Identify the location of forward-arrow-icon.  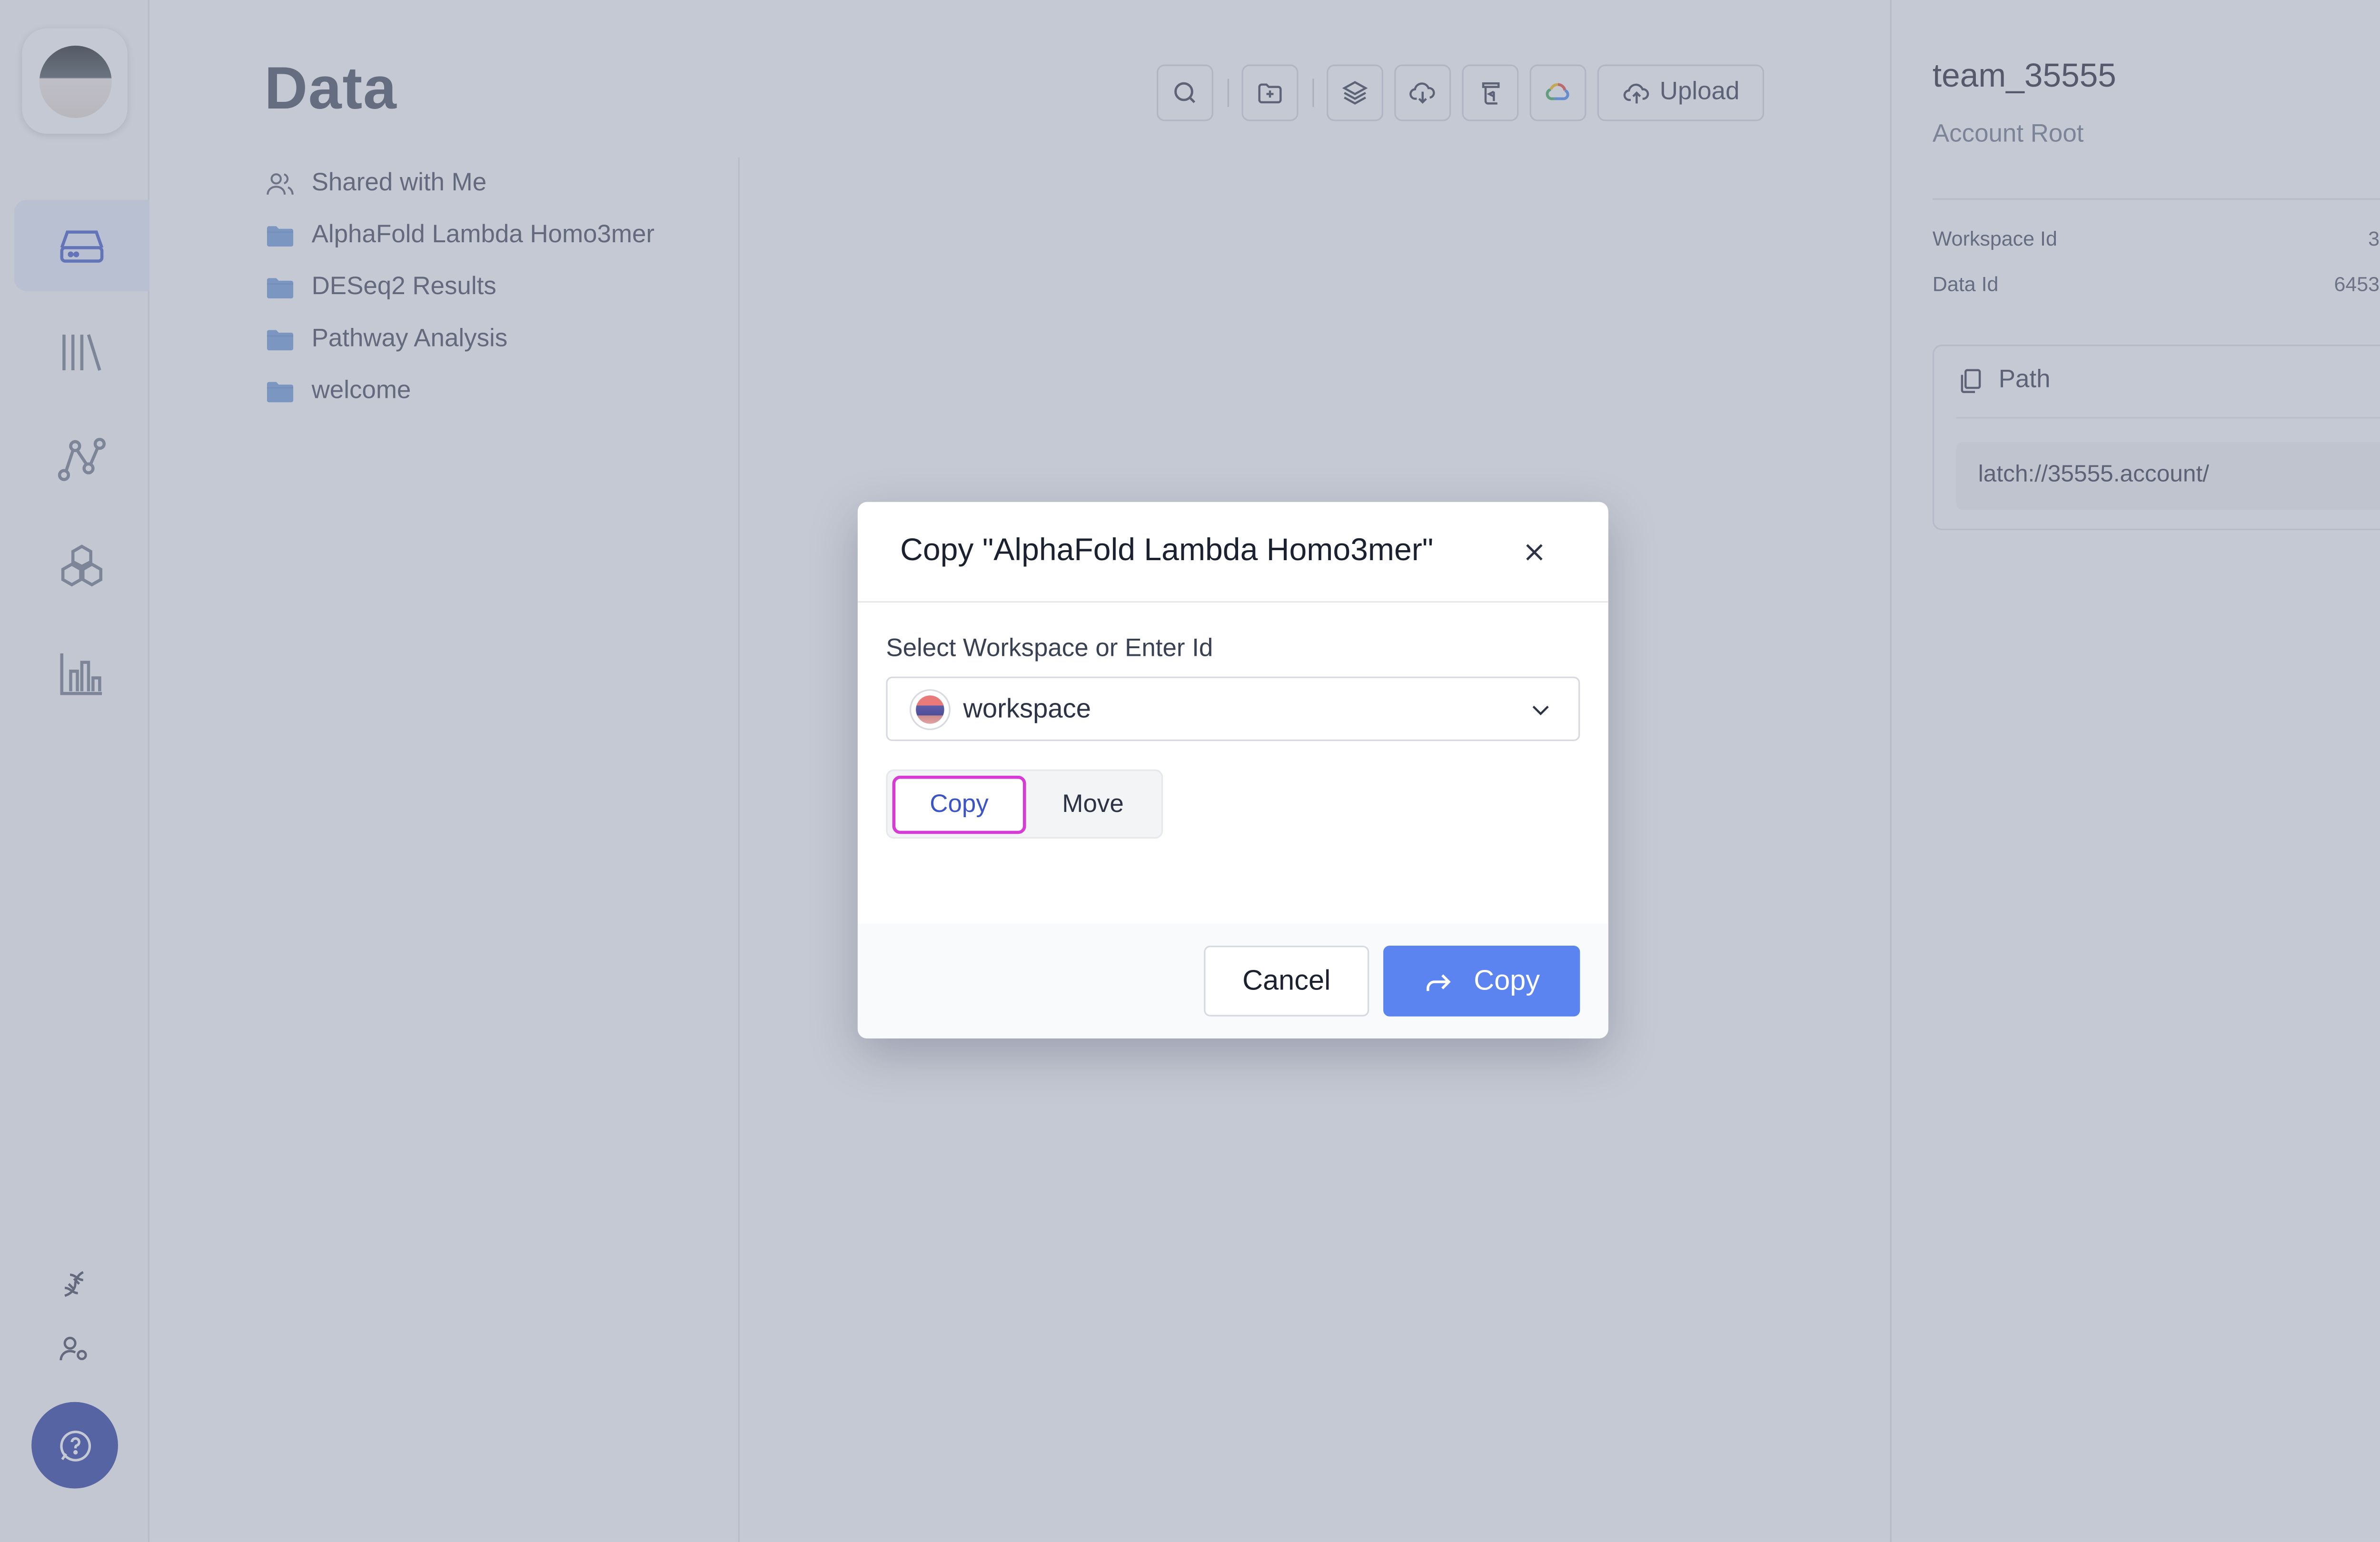
(1439, 982).